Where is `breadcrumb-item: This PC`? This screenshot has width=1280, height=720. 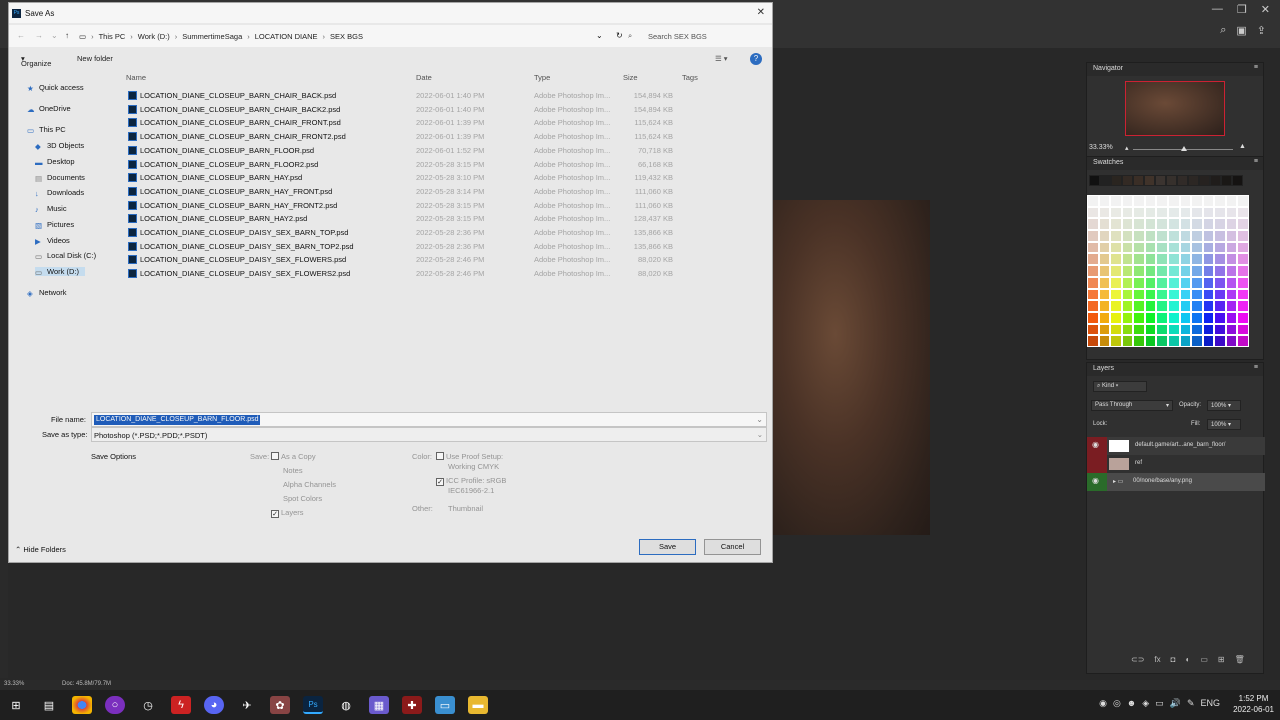 breadcrumb-item: This PC is located at coordinates (112, 36).